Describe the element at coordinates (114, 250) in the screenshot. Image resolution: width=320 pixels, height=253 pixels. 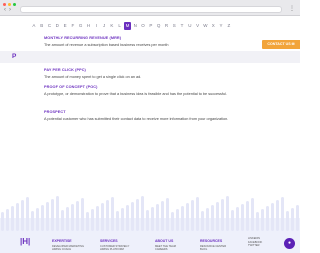
I see `footer-link: HIRING PLATFORM` at that location.